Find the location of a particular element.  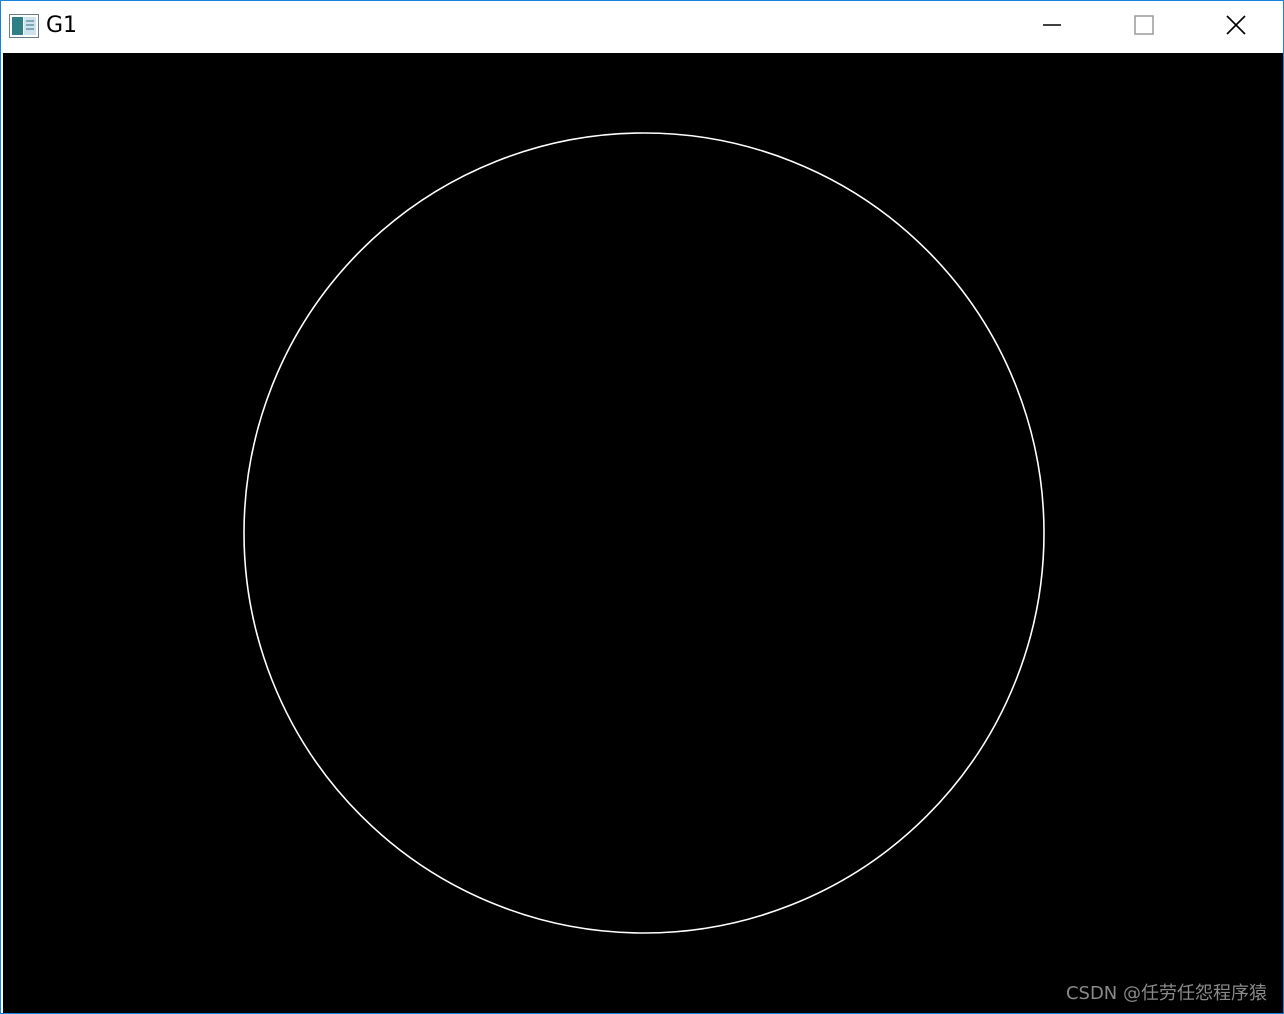

minimize-button is located at coordinates (1052, 26).